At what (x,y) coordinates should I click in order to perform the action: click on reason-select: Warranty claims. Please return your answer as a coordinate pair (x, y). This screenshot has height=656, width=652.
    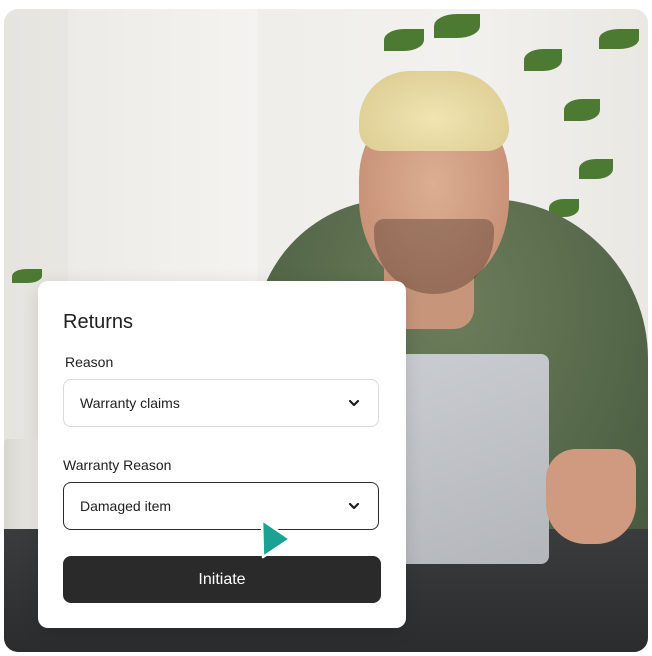
    Looking at the image, I should click on (221, 403).